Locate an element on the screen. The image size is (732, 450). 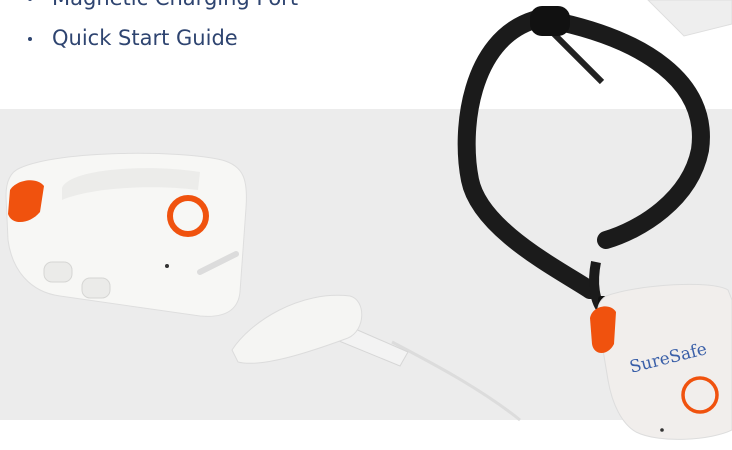
orange-loop-clip is located at coordinates (603, 329).